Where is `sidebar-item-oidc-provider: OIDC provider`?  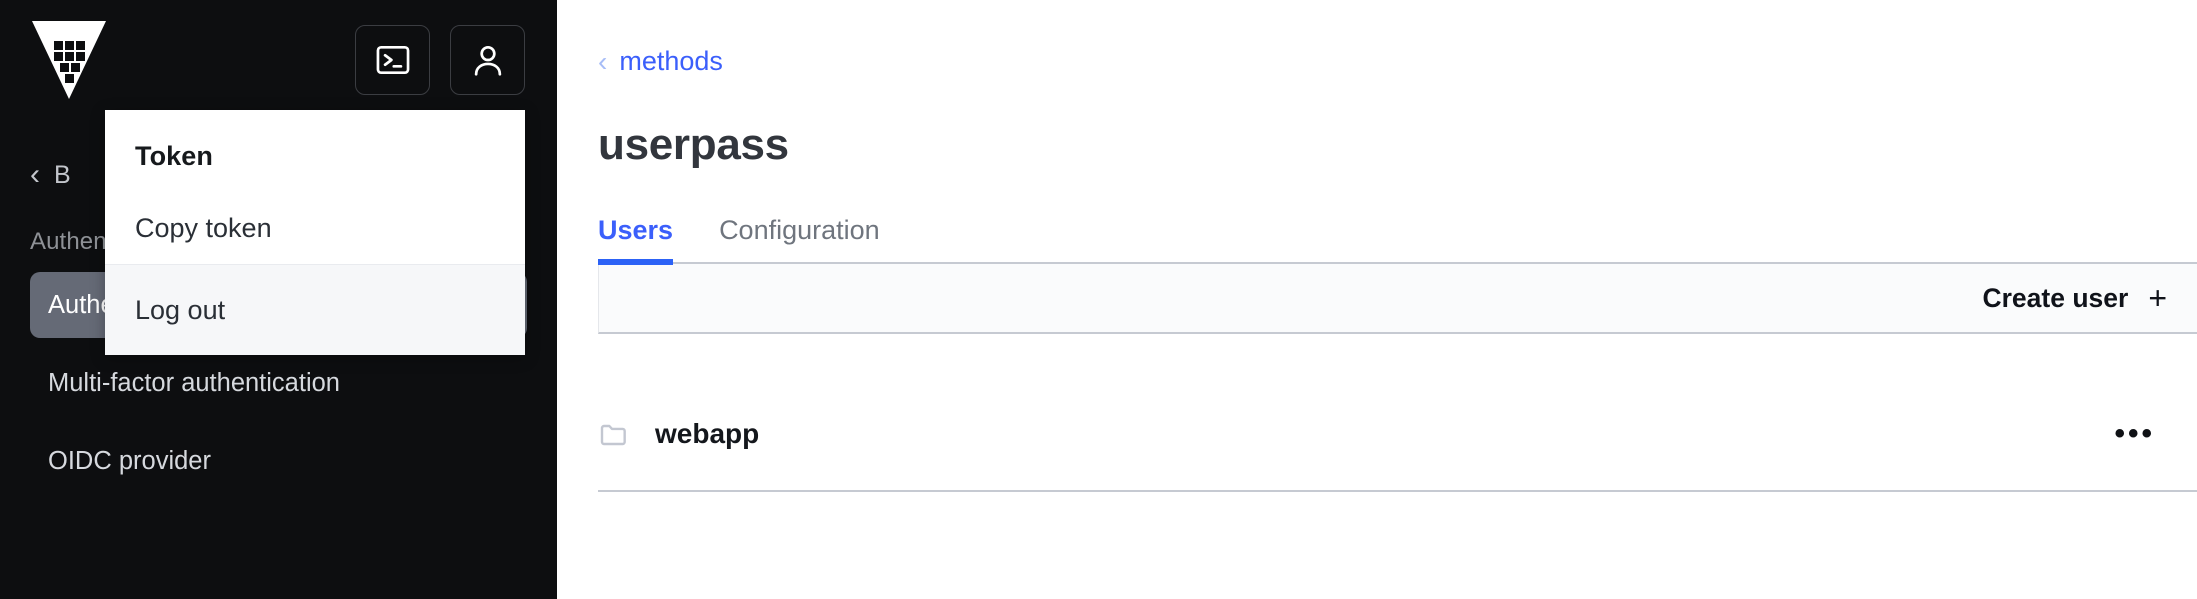 sidebar-item-oidc-provider: OIDC provider is located at coordinates (278, 461).